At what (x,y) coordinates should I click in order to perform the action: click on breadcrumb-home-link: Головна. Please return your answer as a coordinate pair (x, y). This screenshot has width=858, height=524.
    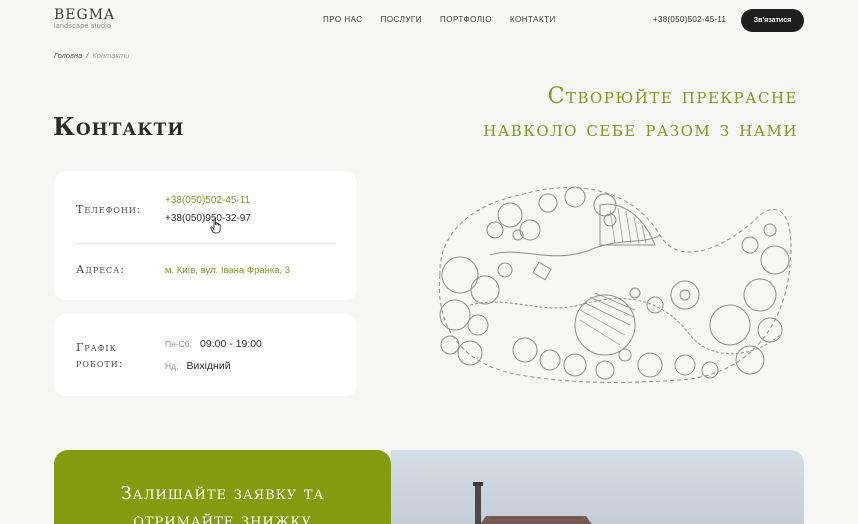
    Looking at the image, I should click on (68, 55).